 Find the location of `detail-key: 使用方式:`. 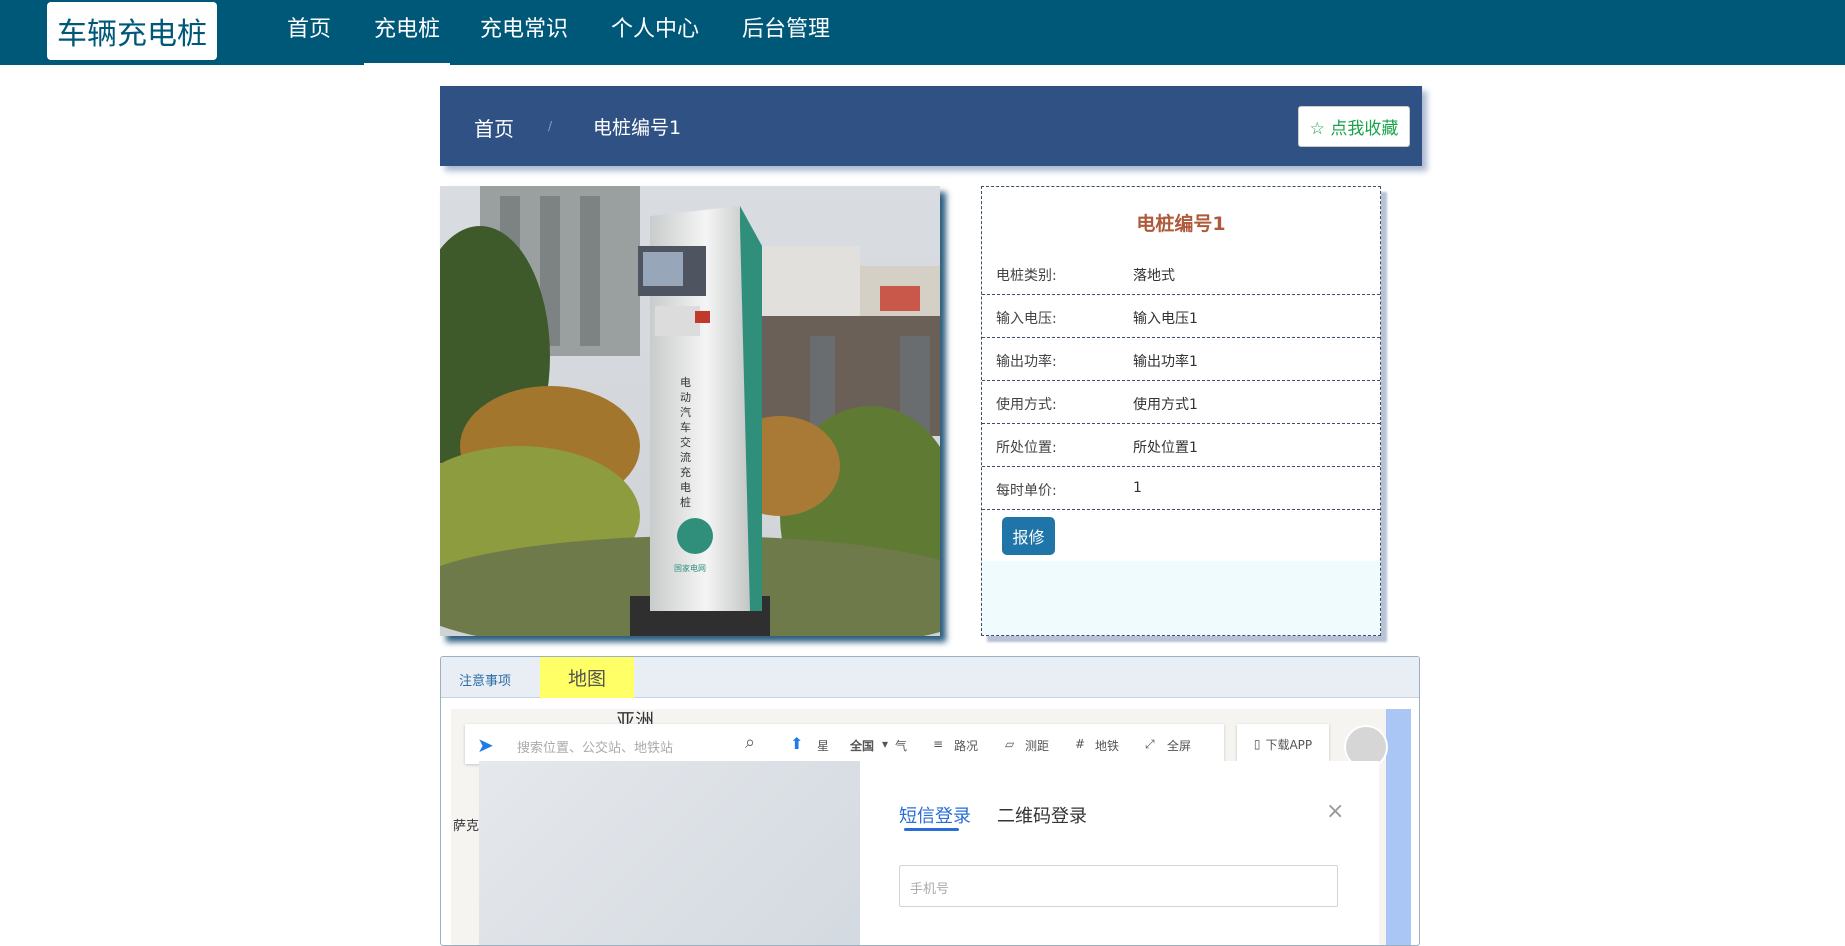

detail-key: 使用方式: is located at coordinates (1026, 405).